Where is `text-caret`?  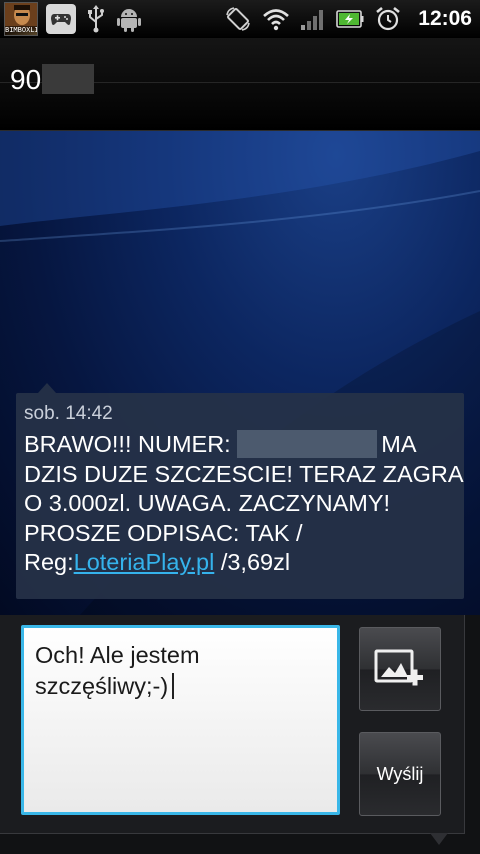 text-caret is located at coordinates (173, 686).